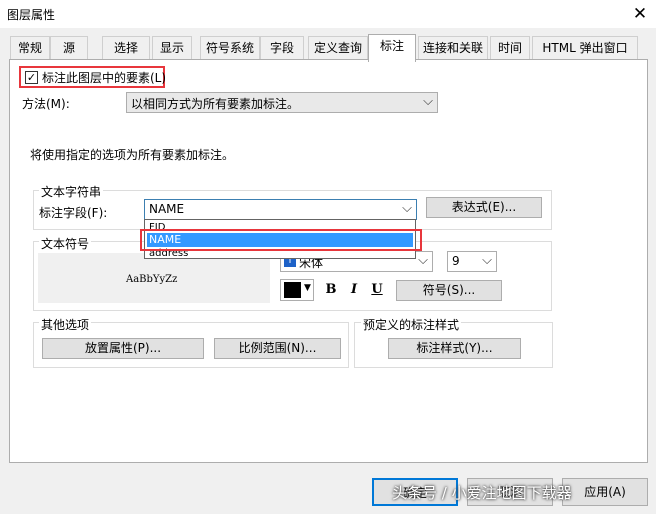 This screenshot has height=514, width=656. I want to click on color-swatch, so click(292, 290).